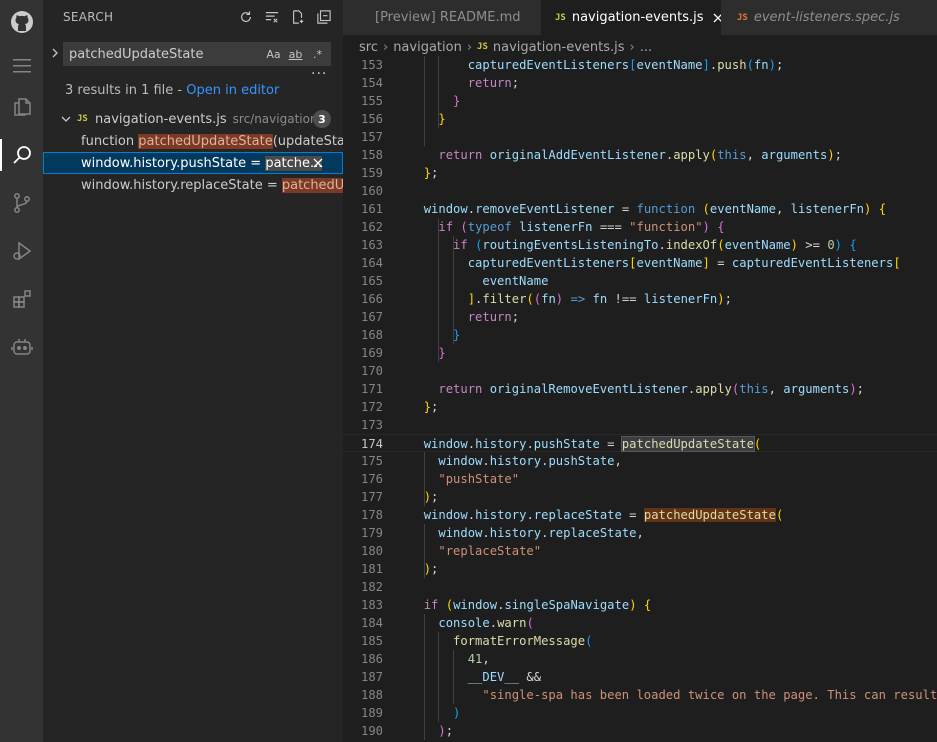 The width and height of the screenshot is (937, 742). Describe the element at coordinates (272, 17) in the screenshot. I see `clear-results-icon` at that location.